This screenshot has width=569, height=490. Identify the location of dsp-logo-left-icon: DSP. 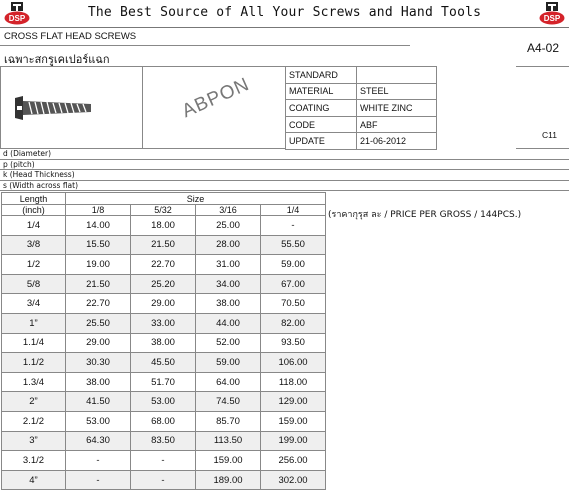
(17, 13).